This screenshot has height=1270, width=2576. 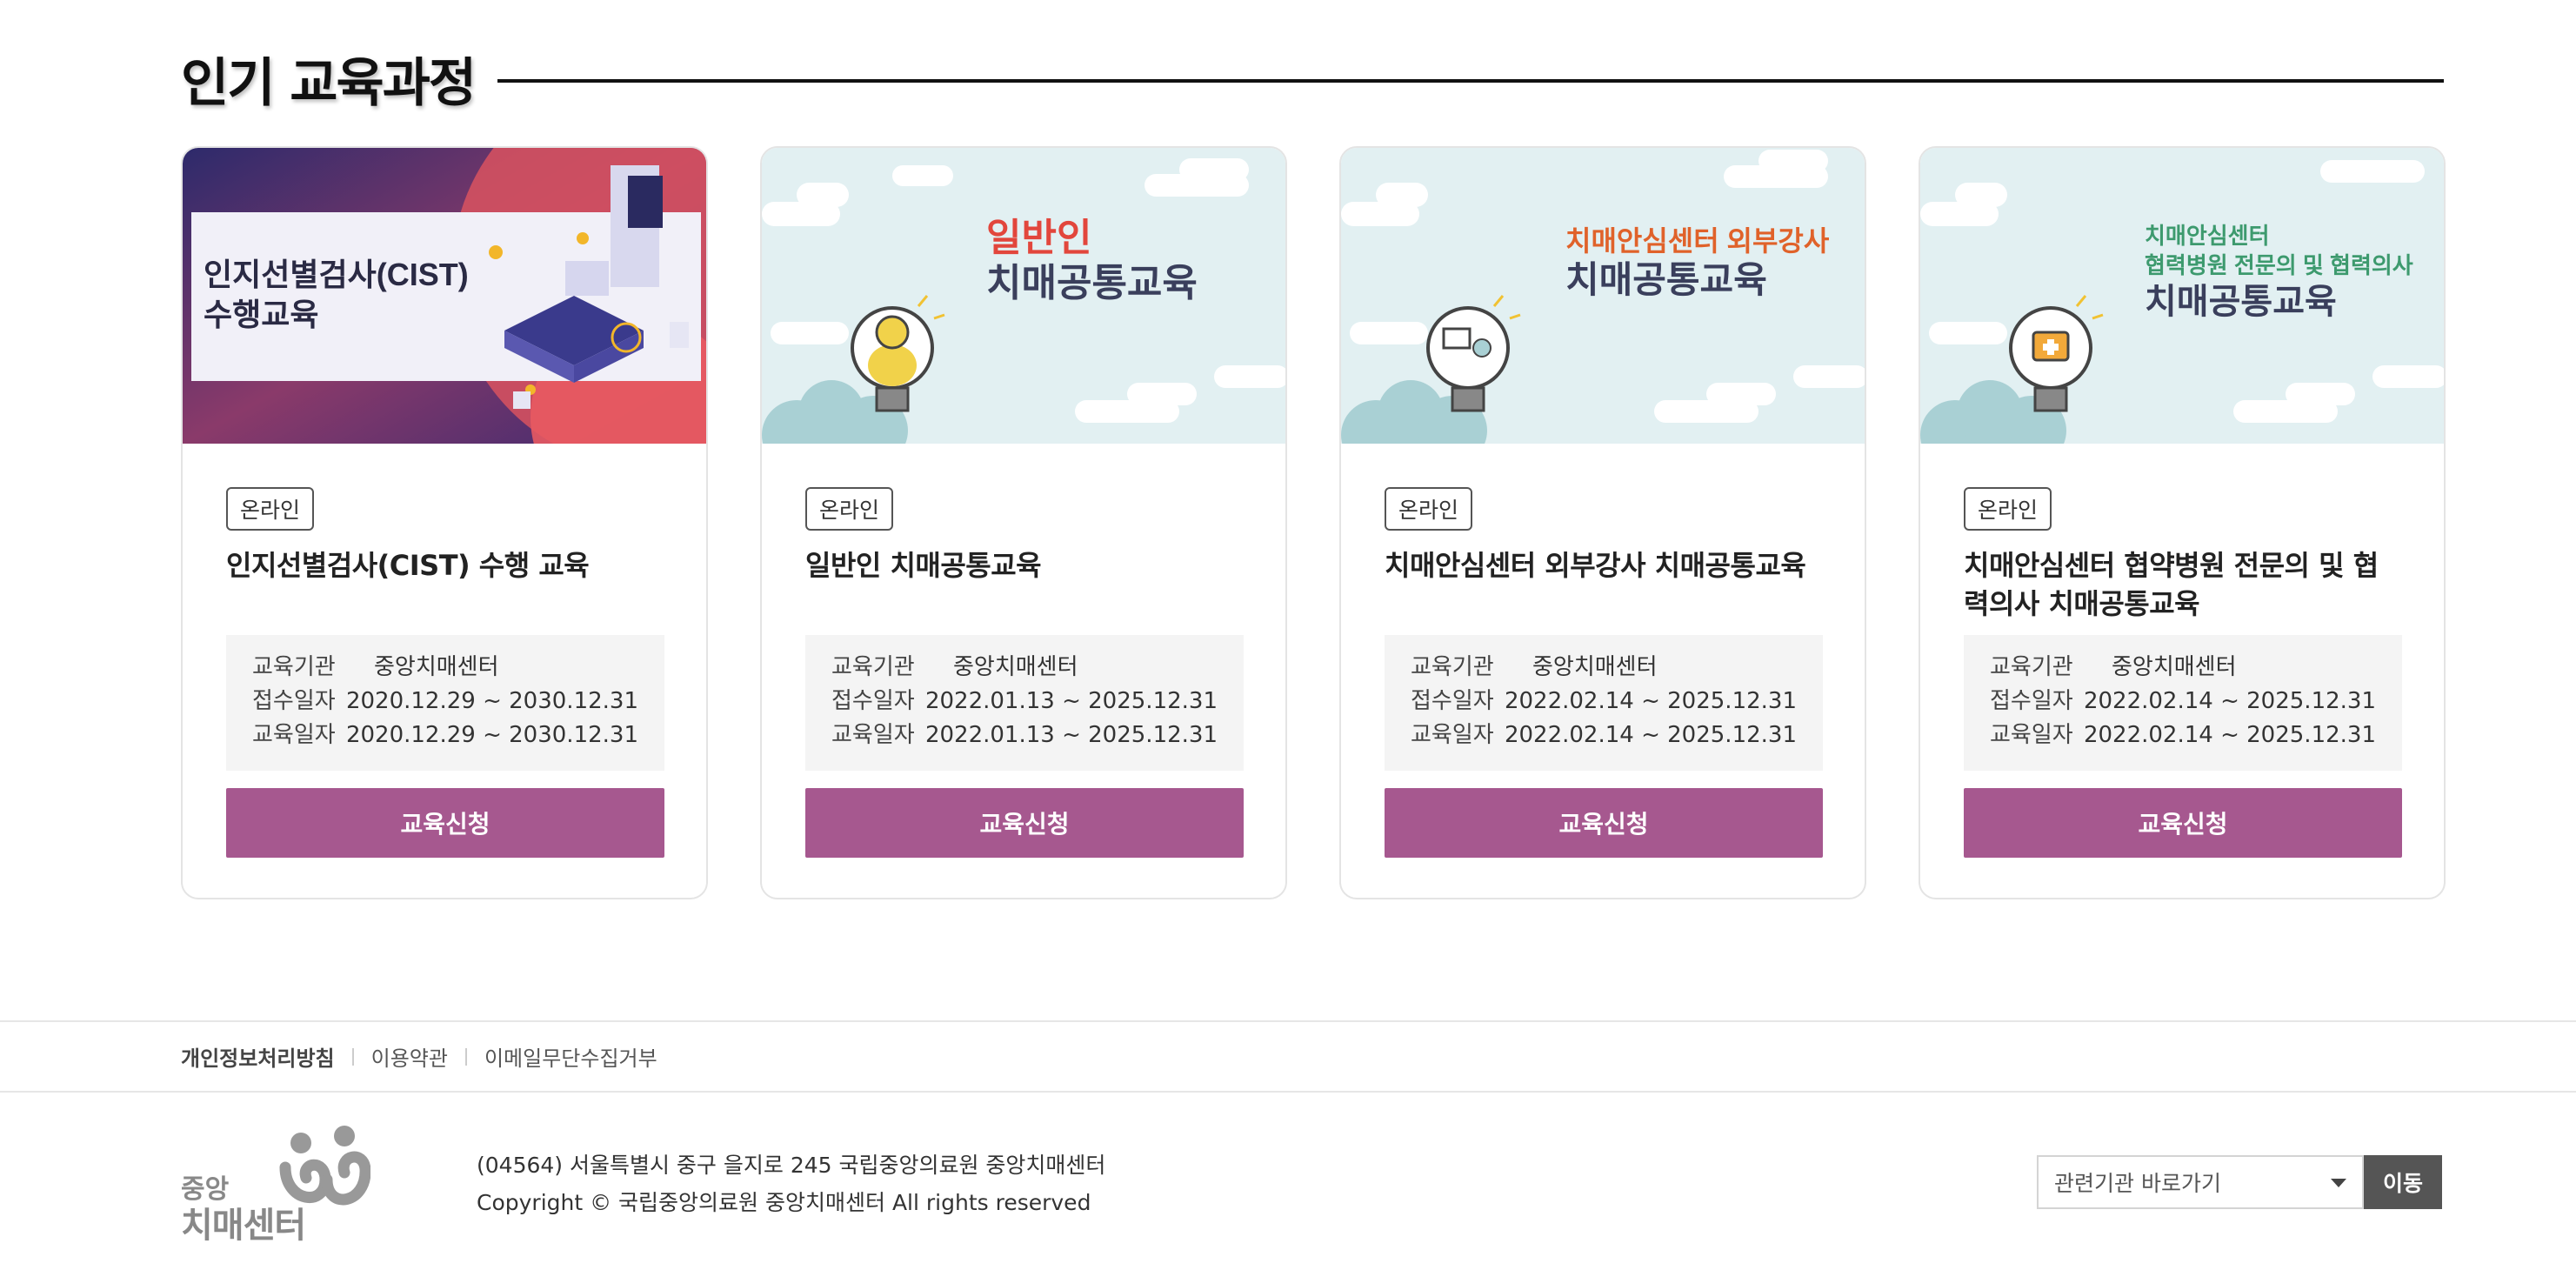 What do you see at coordinates (1288, 1056) in the screenshot?
I see `footer-links-bar: 개인정보처리방침 이용약관 이메일무단수집거부` at bounding box center [1288, 1056].